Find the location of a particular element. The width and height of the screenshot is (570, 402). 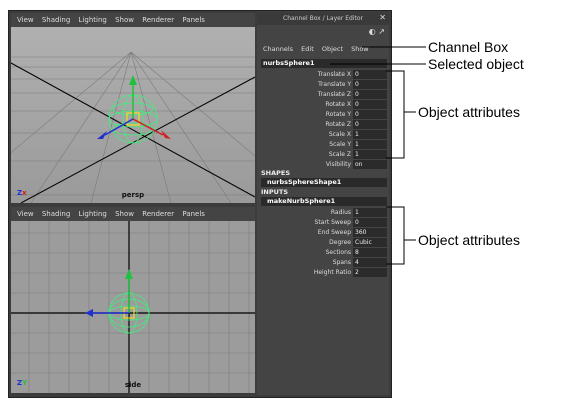

attr-row: Rotate Y 0 is located at coordinates (323, 114).